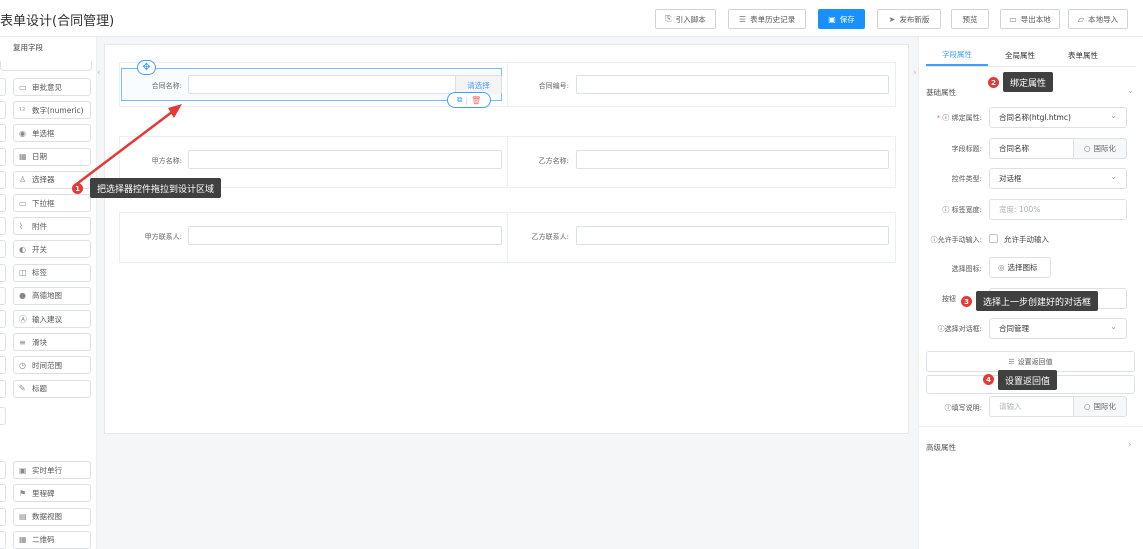 This screenshot has height=549, width=1143. Describe the element at coordinates (28, 47) in the screenshot. I see `reuse-fields-tab: 复用字段` at that location.